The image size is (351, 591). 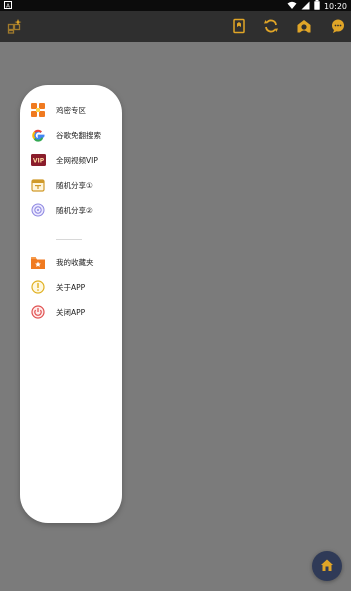 I want to click on vip-icon: VIP, so click(x=38, y=160).